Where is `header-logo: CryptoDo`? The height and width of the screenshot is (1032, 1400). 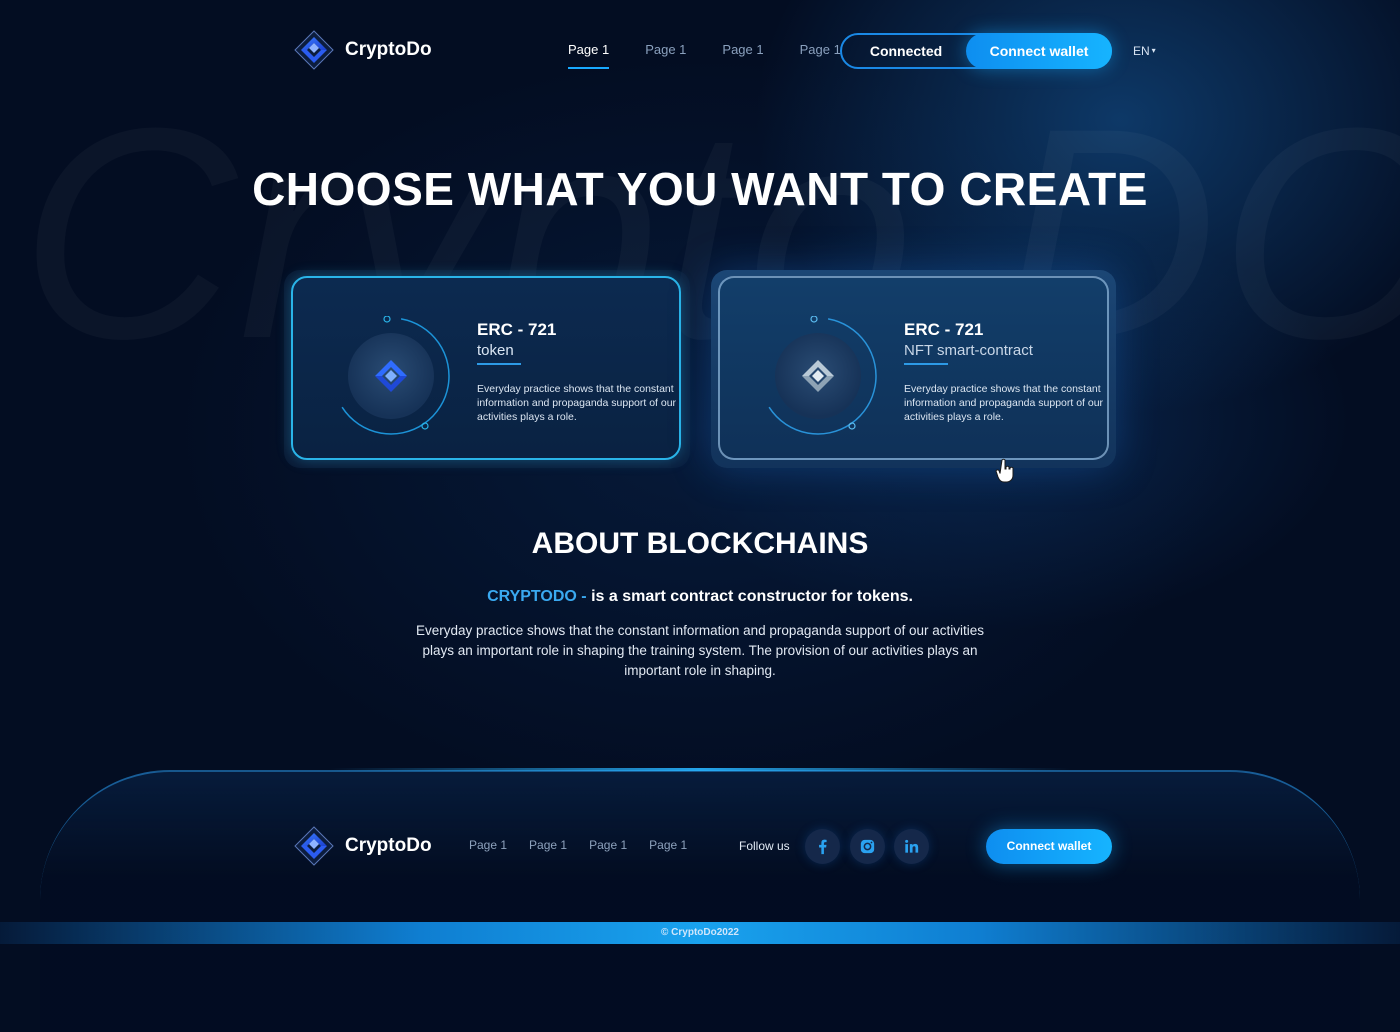 header-logo: CryptoDo is located at coordinates (362, 50).